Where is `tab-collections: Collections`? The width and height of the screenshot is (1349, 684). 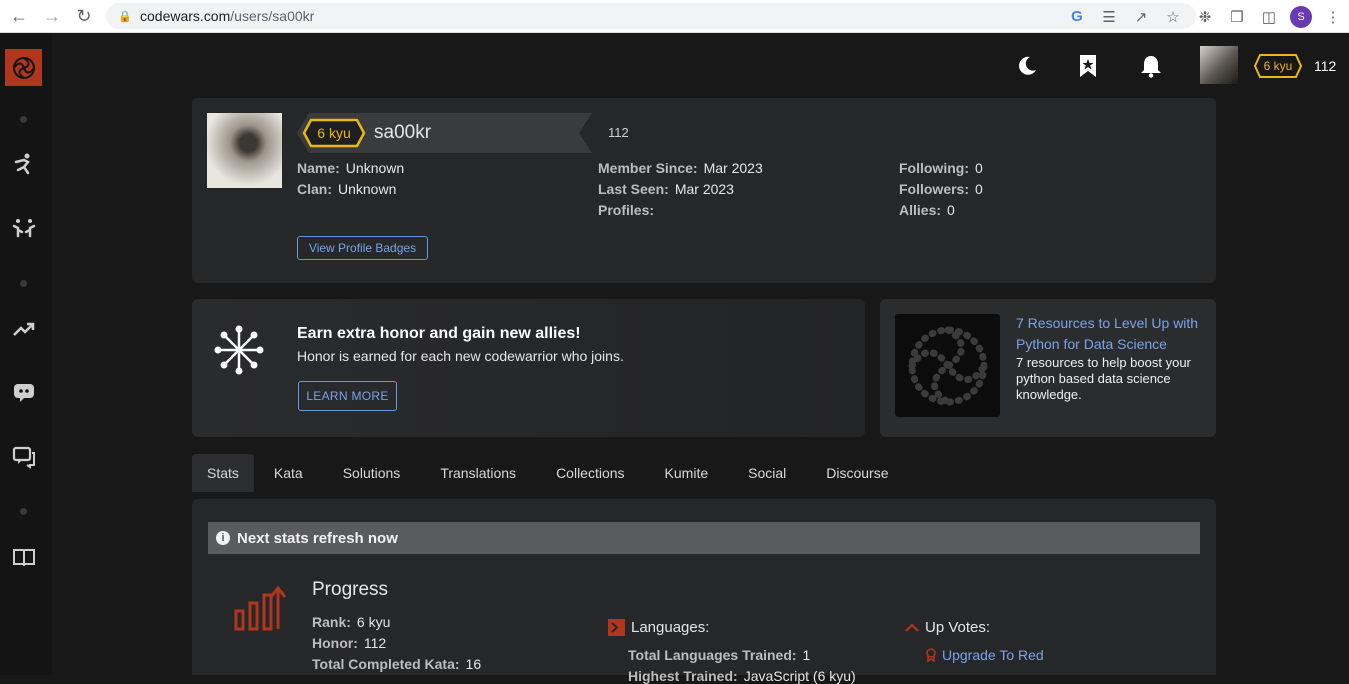 tab-collections: Collections is located at coordinates (590, 473).